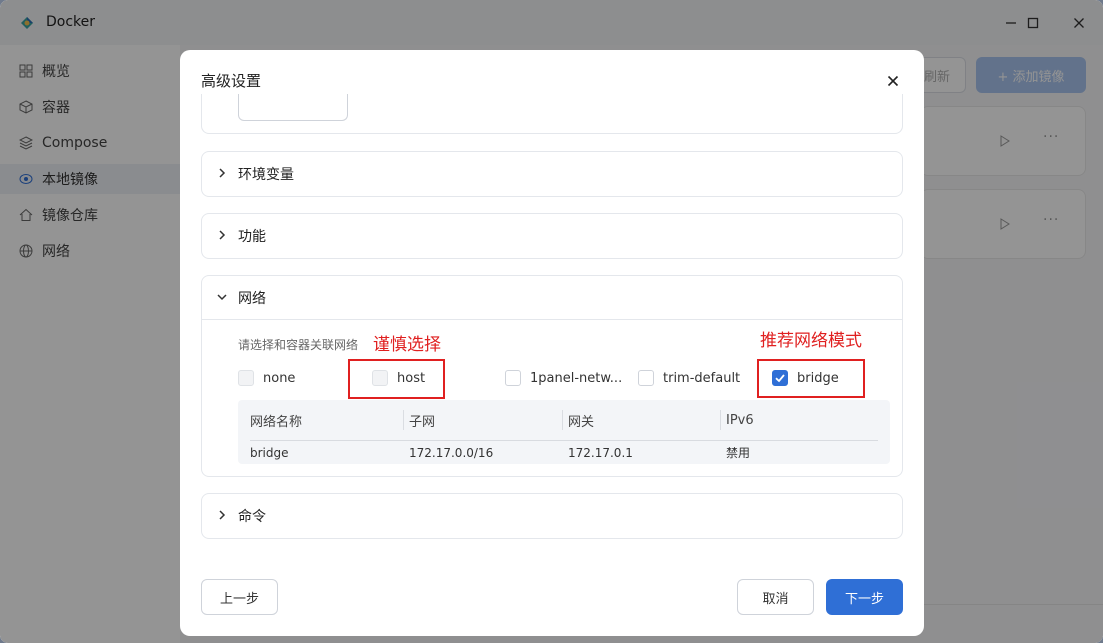 Image resolution: width=1103 pixels, height=643 pixels. Describe the element at coordinates (293, 107) in the screenshot. I see `partial-input` at that location.